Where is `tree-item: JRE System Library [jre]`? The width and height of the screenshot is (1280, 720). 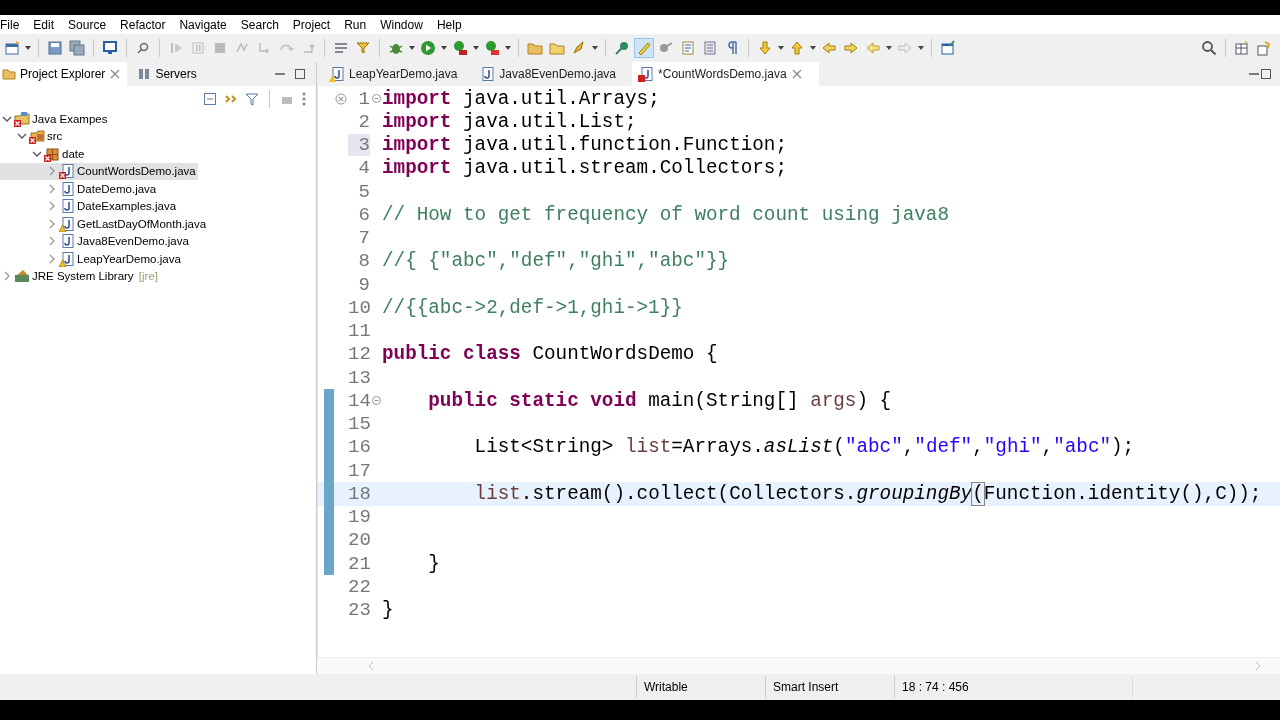
tree-item: JRE System Library [jre] is located at coordinates (80, 276).